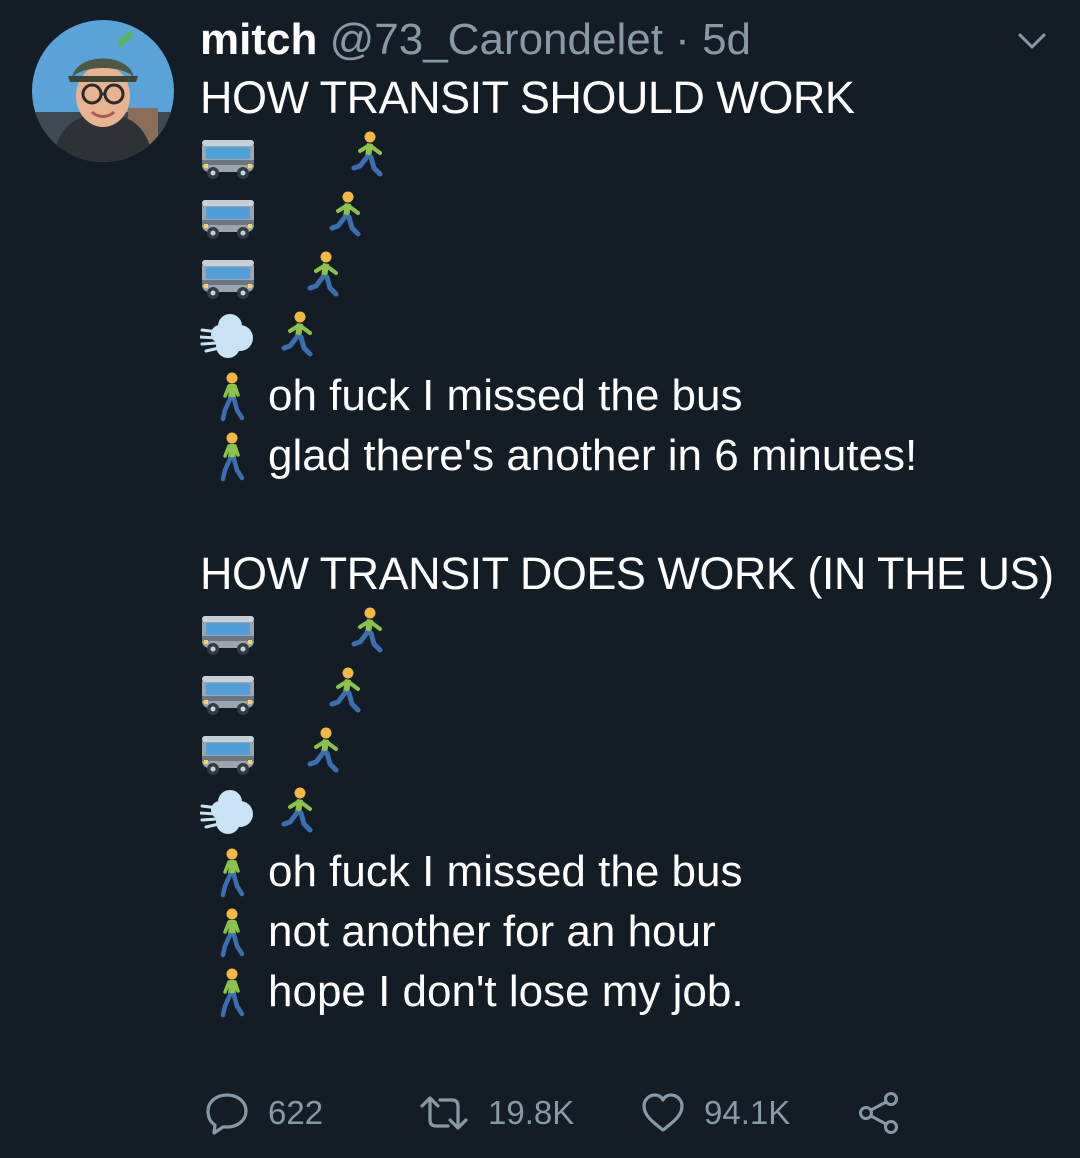 The height and width of the screenshot is (1158, 1080). What do you see at coordinates (506, 991) in the screenshot?
I see `line-text: hope I don't lose my job.` at bounding box center [506, 991].